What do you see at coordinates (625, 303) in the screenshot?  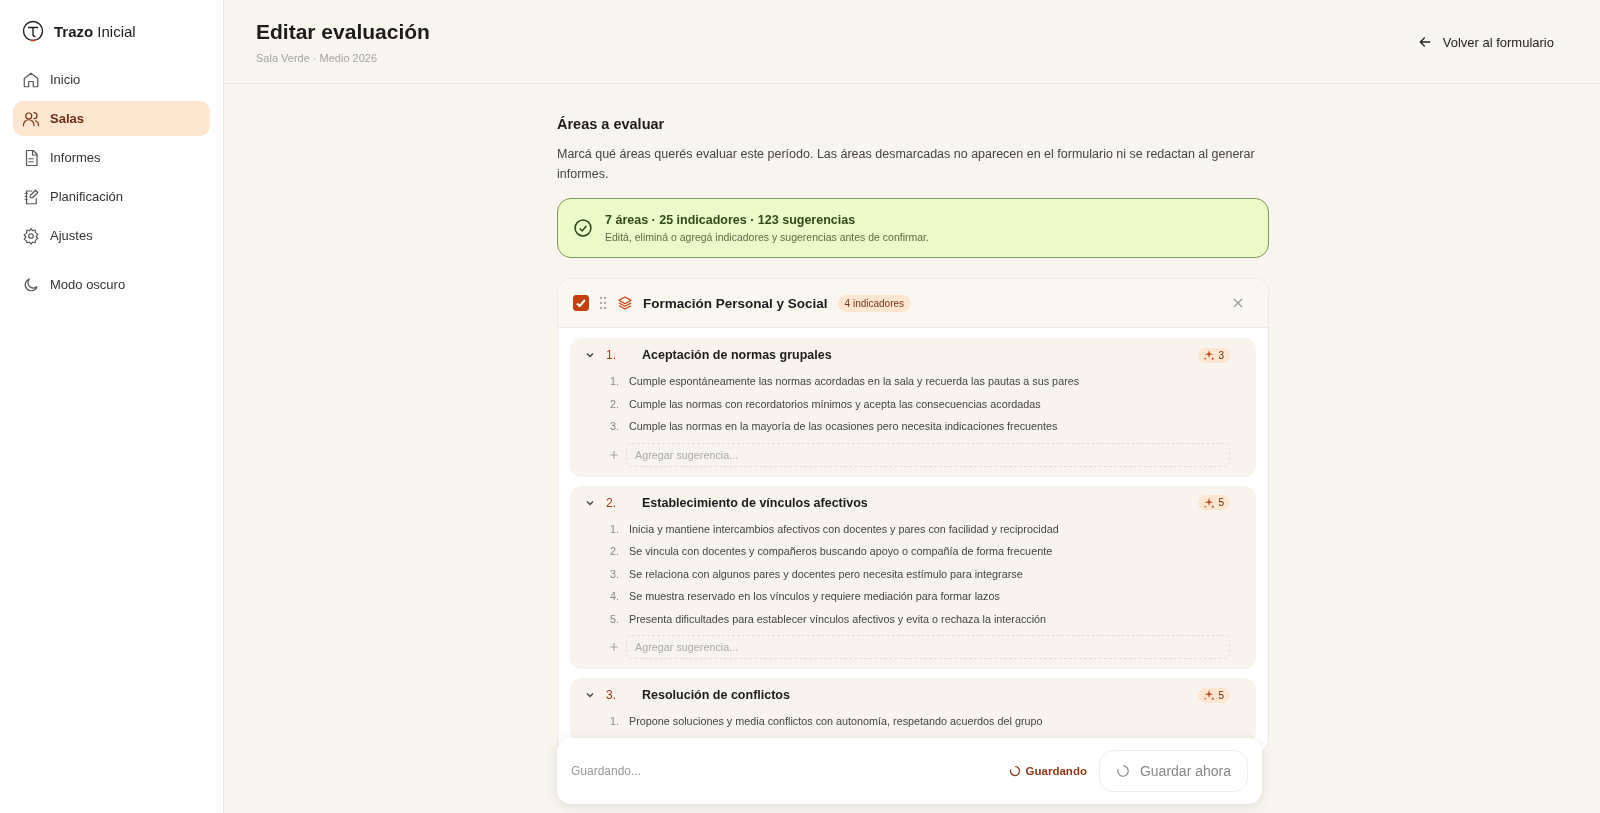 I see `layers-icon` at bounding box center [625, 303].